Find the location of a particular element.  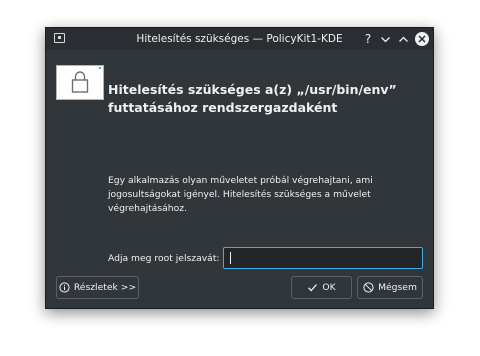

help-button: ? is located at coordinates (368, 39).